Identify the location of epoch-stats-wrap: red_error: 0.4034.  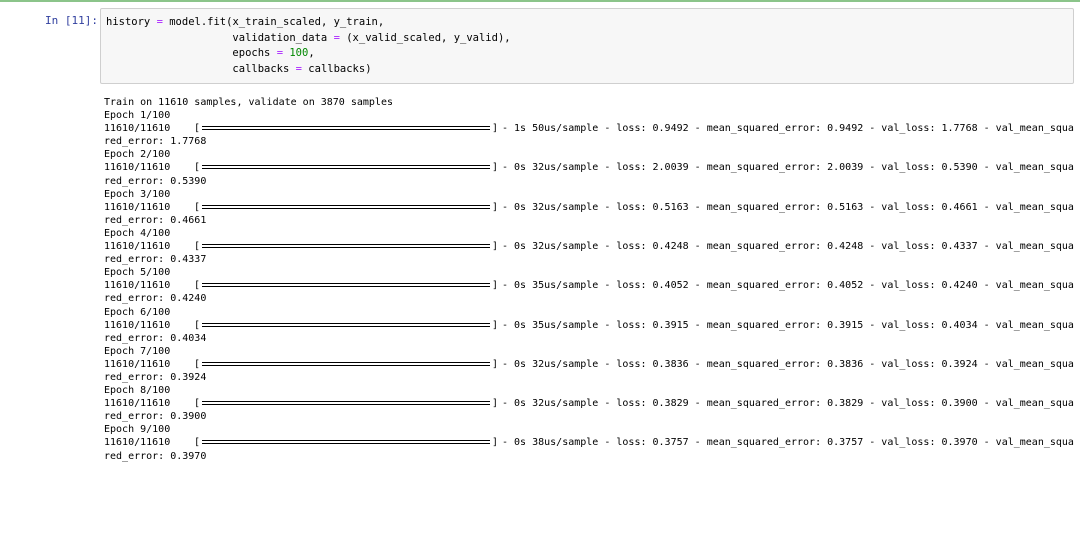
(155, 338).